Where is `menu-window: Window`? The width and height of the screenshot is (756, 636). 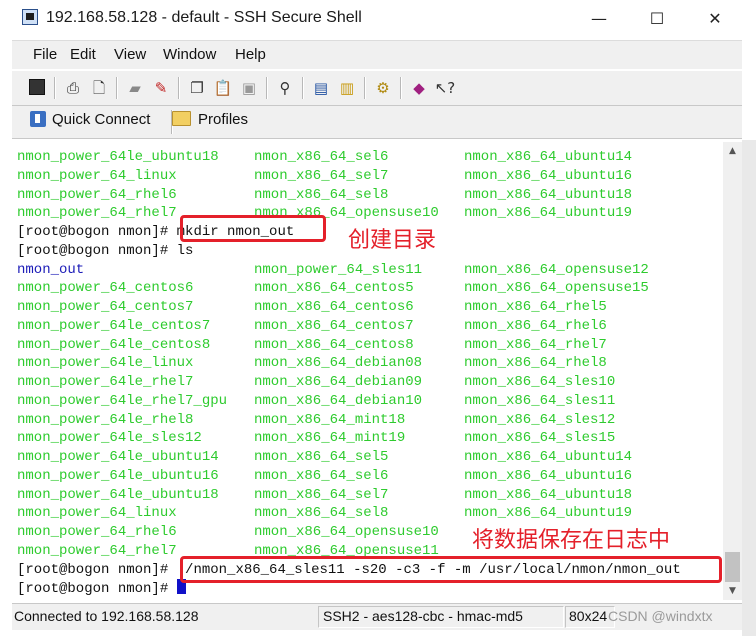 menu-window: Window is located at coordinates (189, 54).